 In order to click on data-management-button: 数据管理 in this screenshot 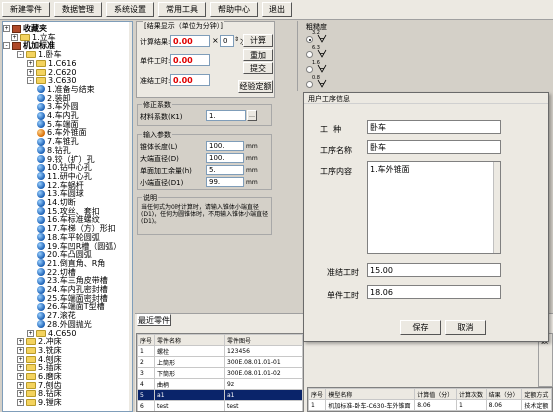, I will do `click(78, 9)`.